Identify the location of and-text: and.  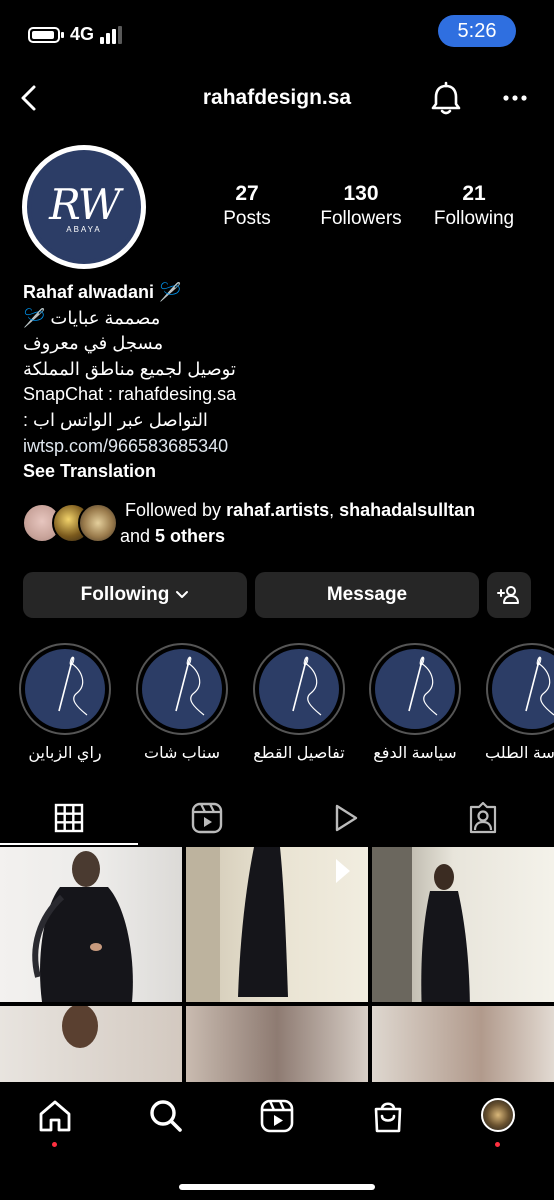
(138, 536).